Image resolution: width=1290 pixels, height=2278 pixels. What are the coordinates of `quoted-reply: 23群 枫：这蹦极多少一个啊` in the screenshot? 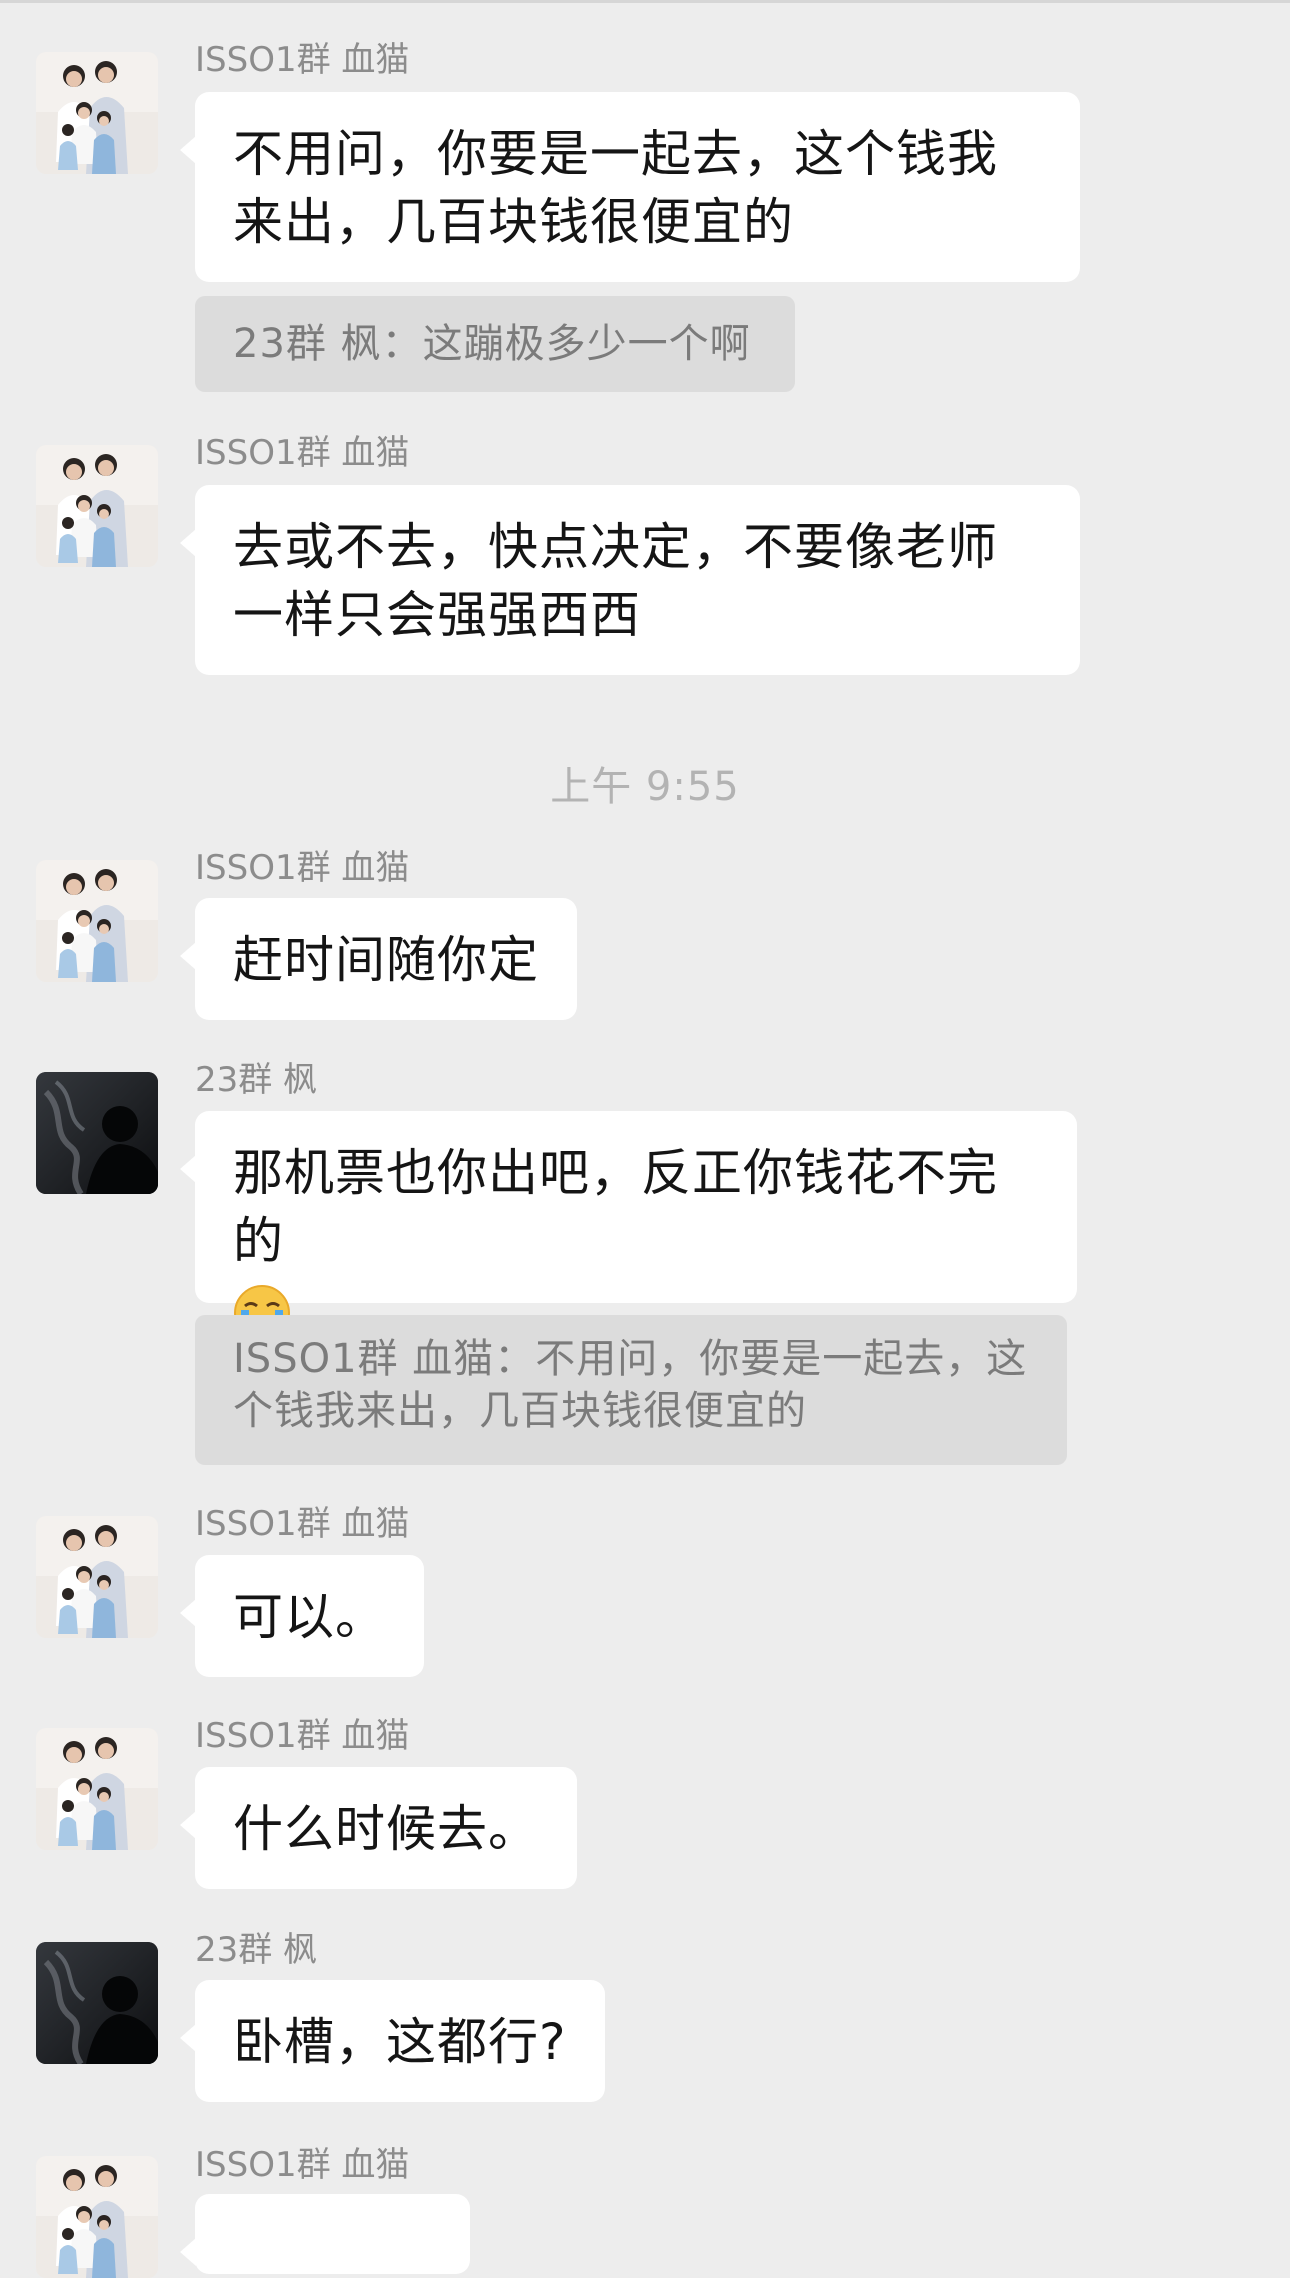 It's located at (495, 344).